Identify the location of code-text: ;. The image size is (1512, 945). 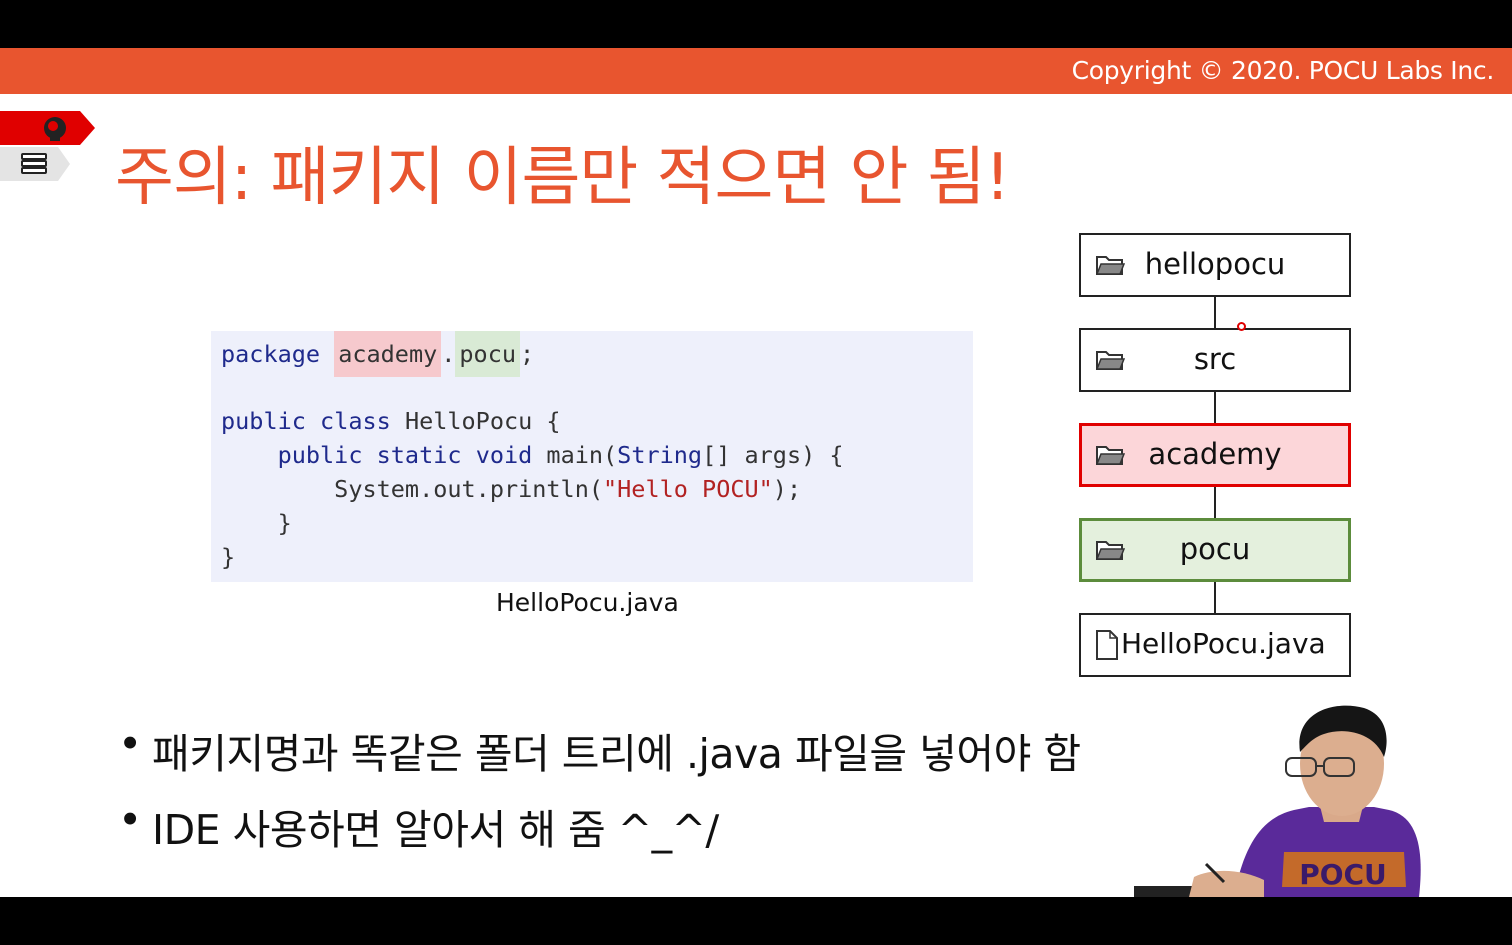
(527, 354).